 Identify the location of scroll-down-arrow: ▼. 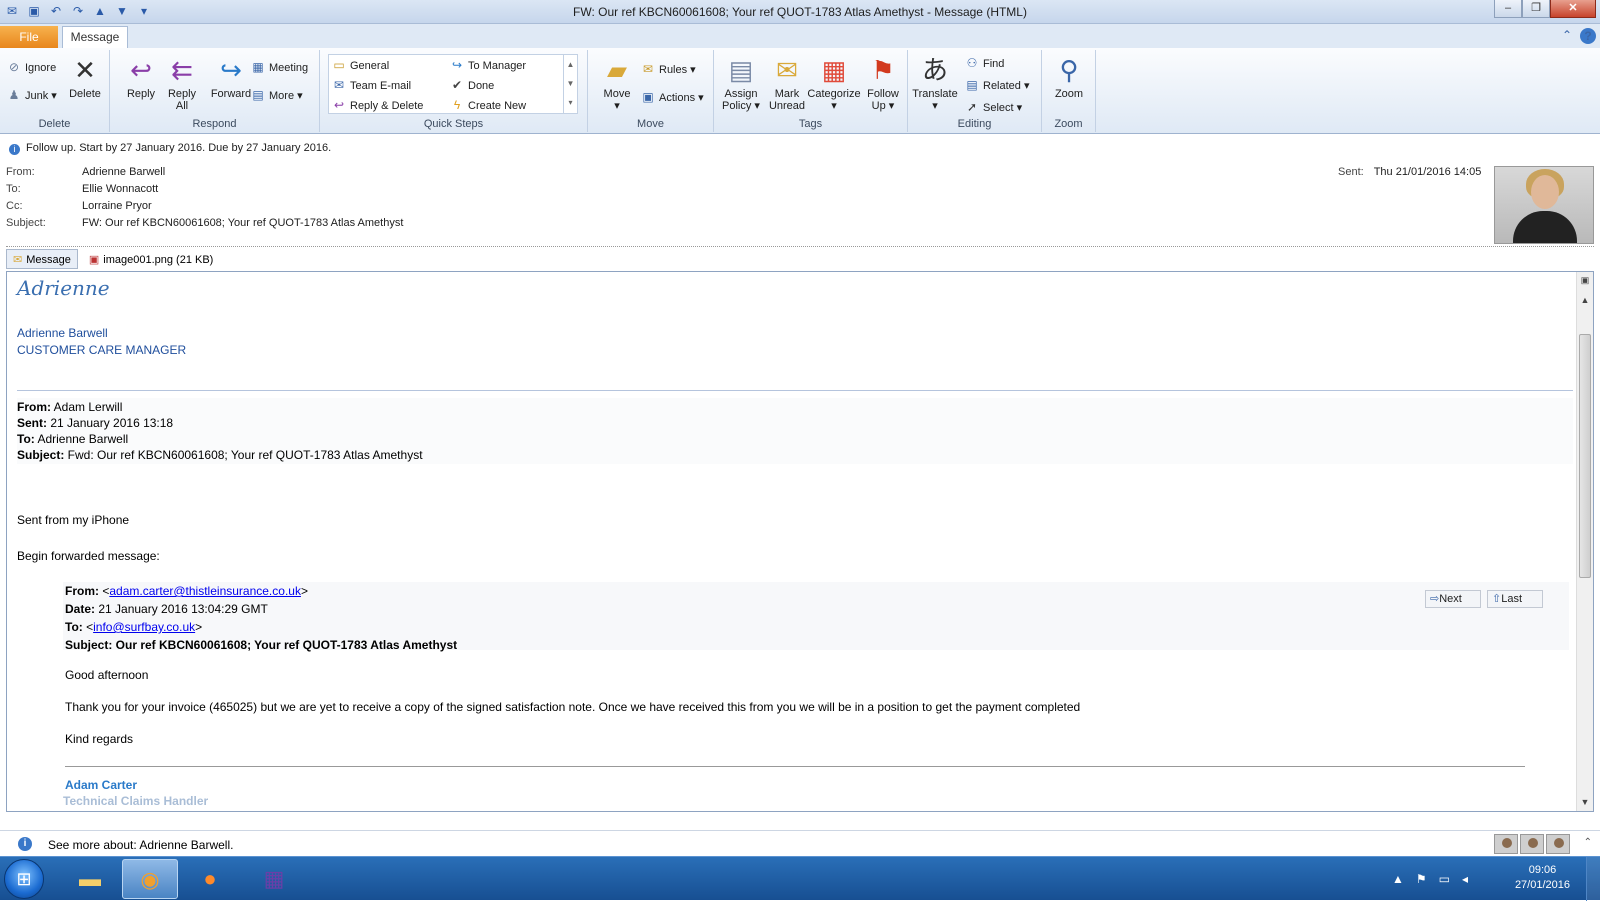
(1585, 802).